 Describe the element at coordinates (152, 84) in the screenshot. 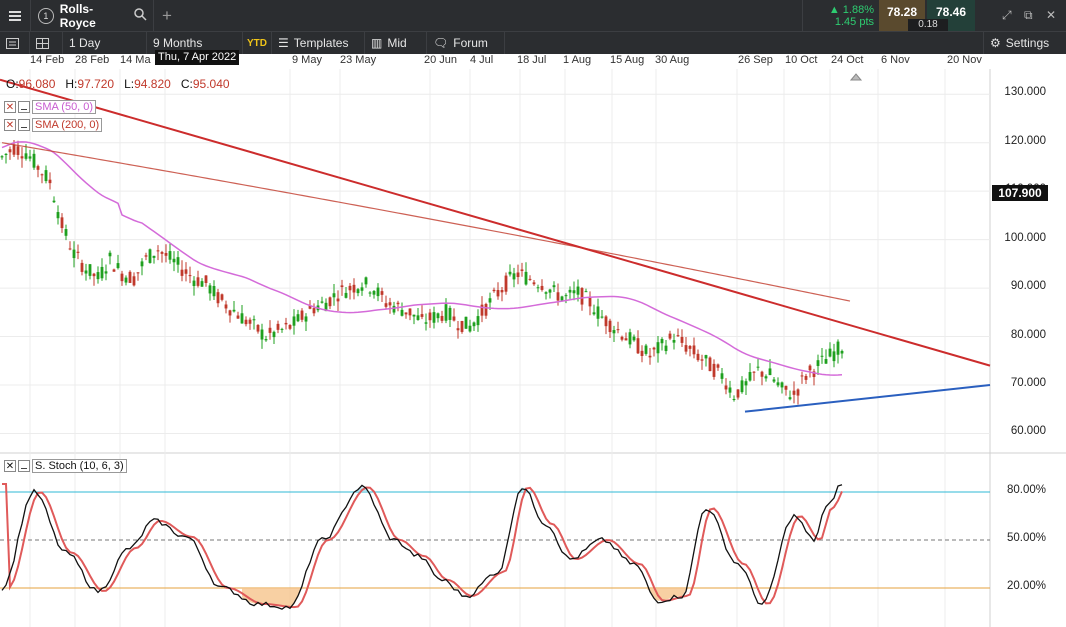

I see `low-value: 94.820` at that location.